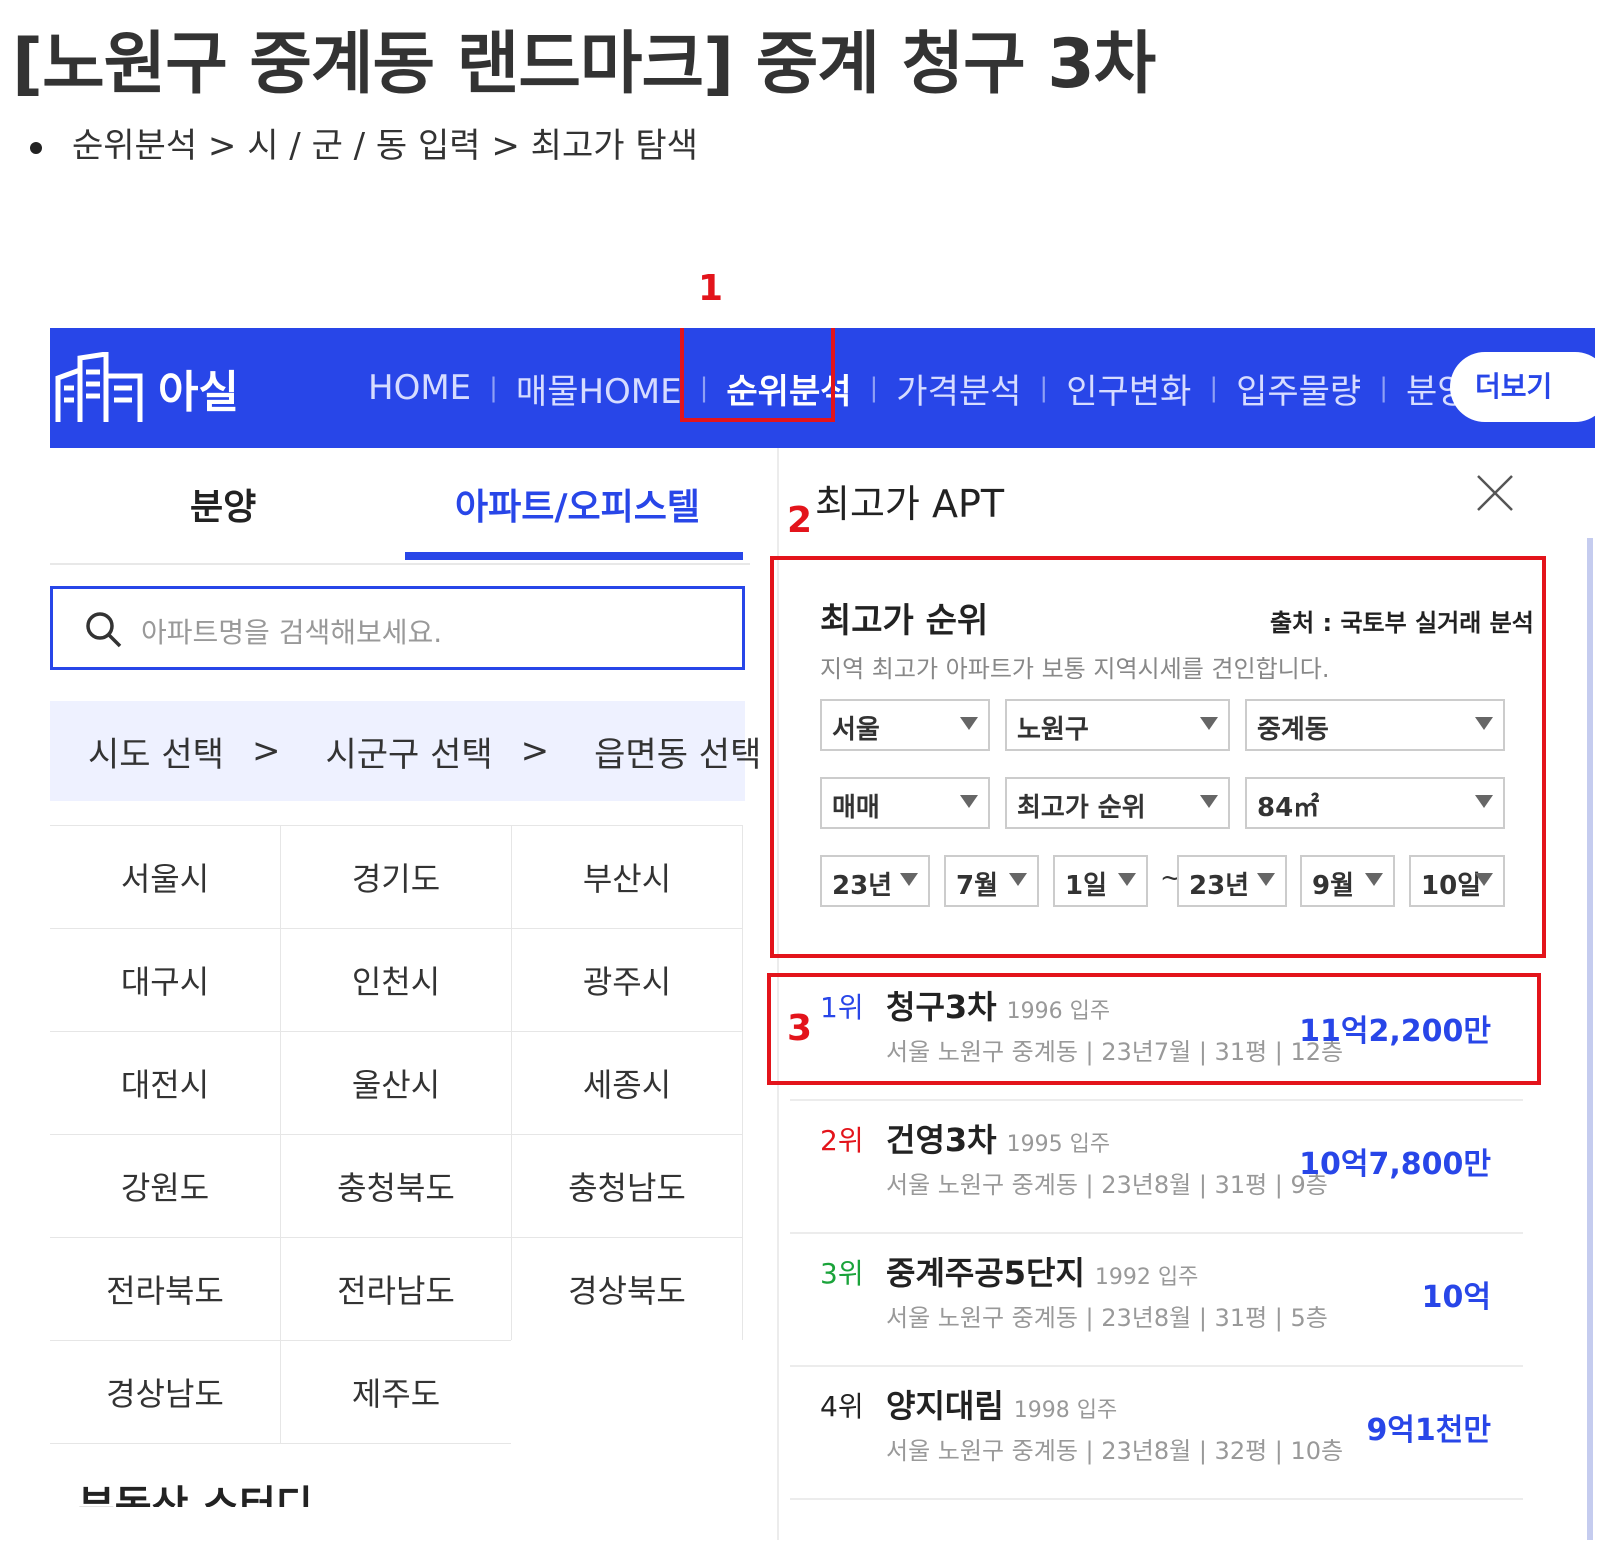  Describe the element at coordinates (584, 64) in the screenshot. I see `post-title: [노원구 중계동 랜드마크] 중계 청구 3차` at that location.